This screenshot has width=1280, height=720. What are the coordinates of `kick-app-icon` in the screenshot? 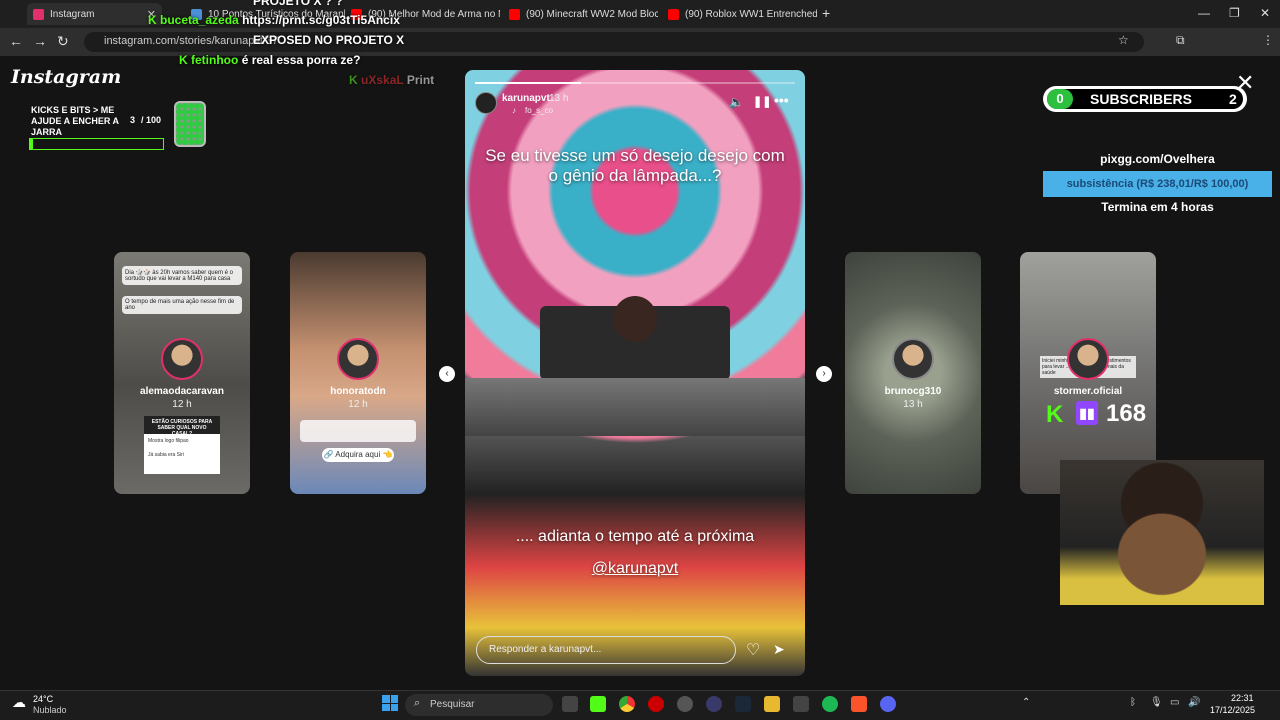 It's located at (598, 704).